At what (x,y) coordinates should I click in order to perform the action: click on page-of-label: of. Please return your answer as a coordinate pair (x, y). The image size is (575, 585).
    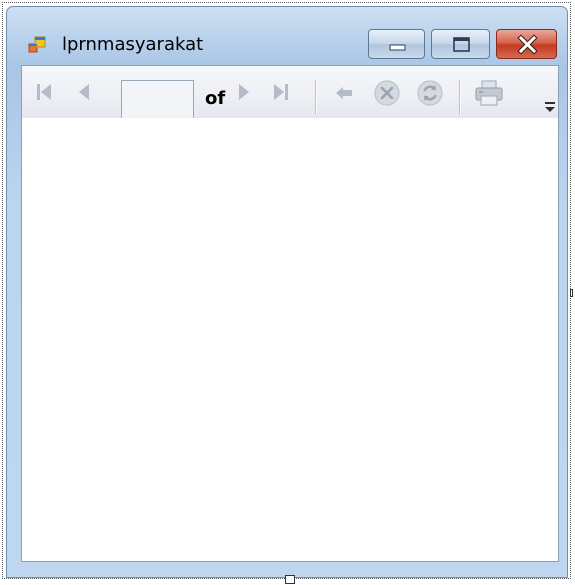
    Looking at the image, I should click on (215, 98).